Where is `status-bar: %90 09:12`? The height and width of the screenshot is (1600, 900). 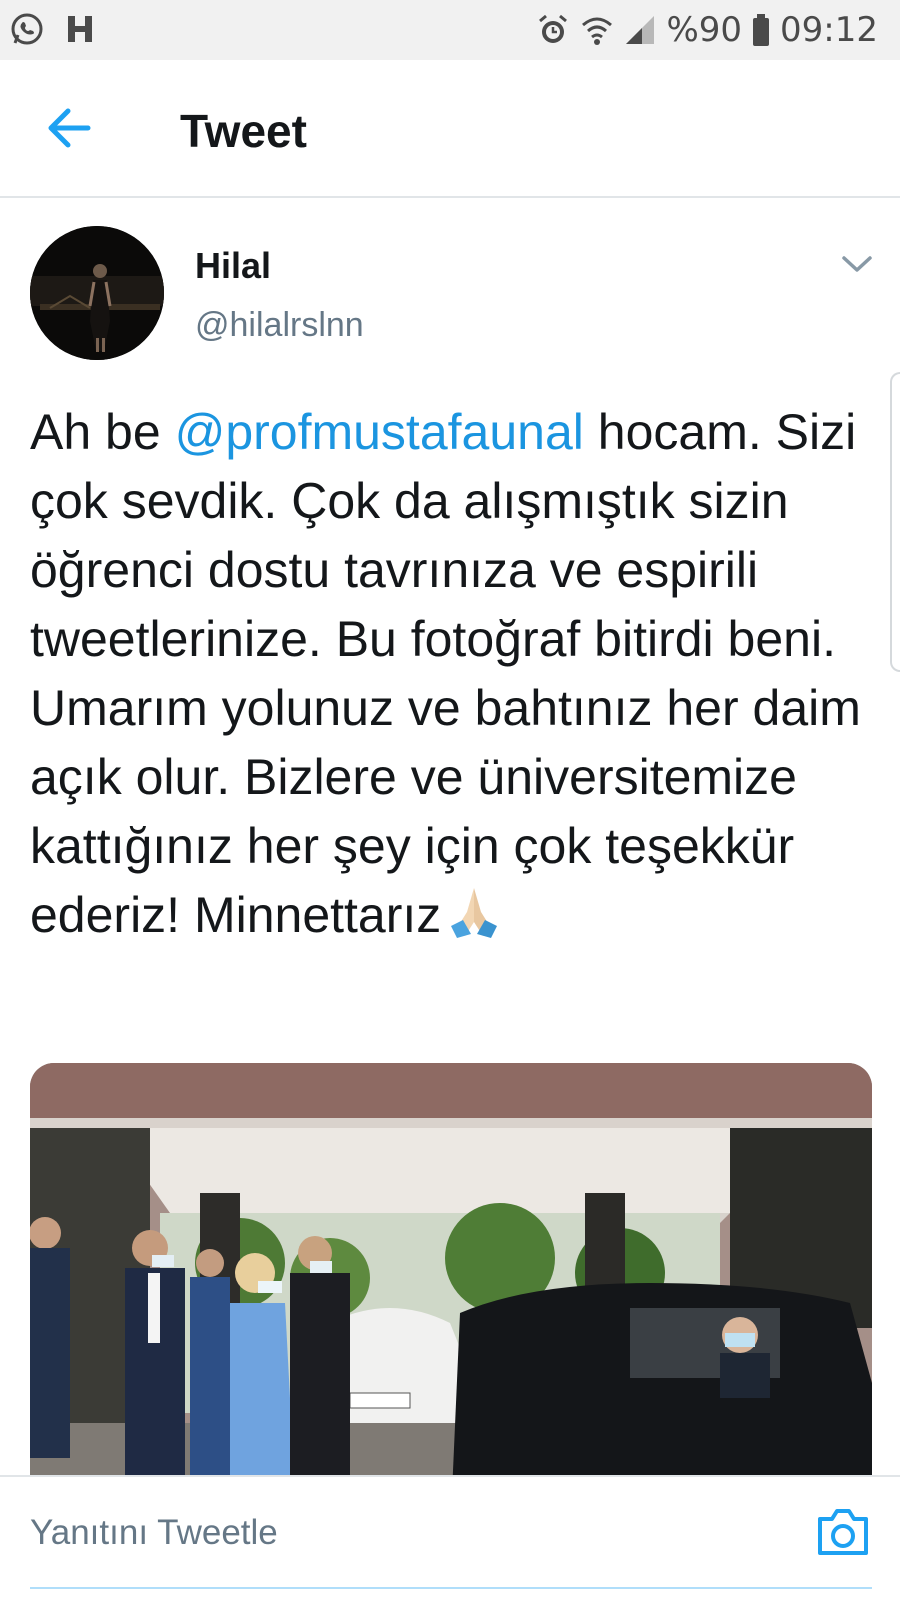
status-bar: %90 09:12 is located at coordinates (450, 30).